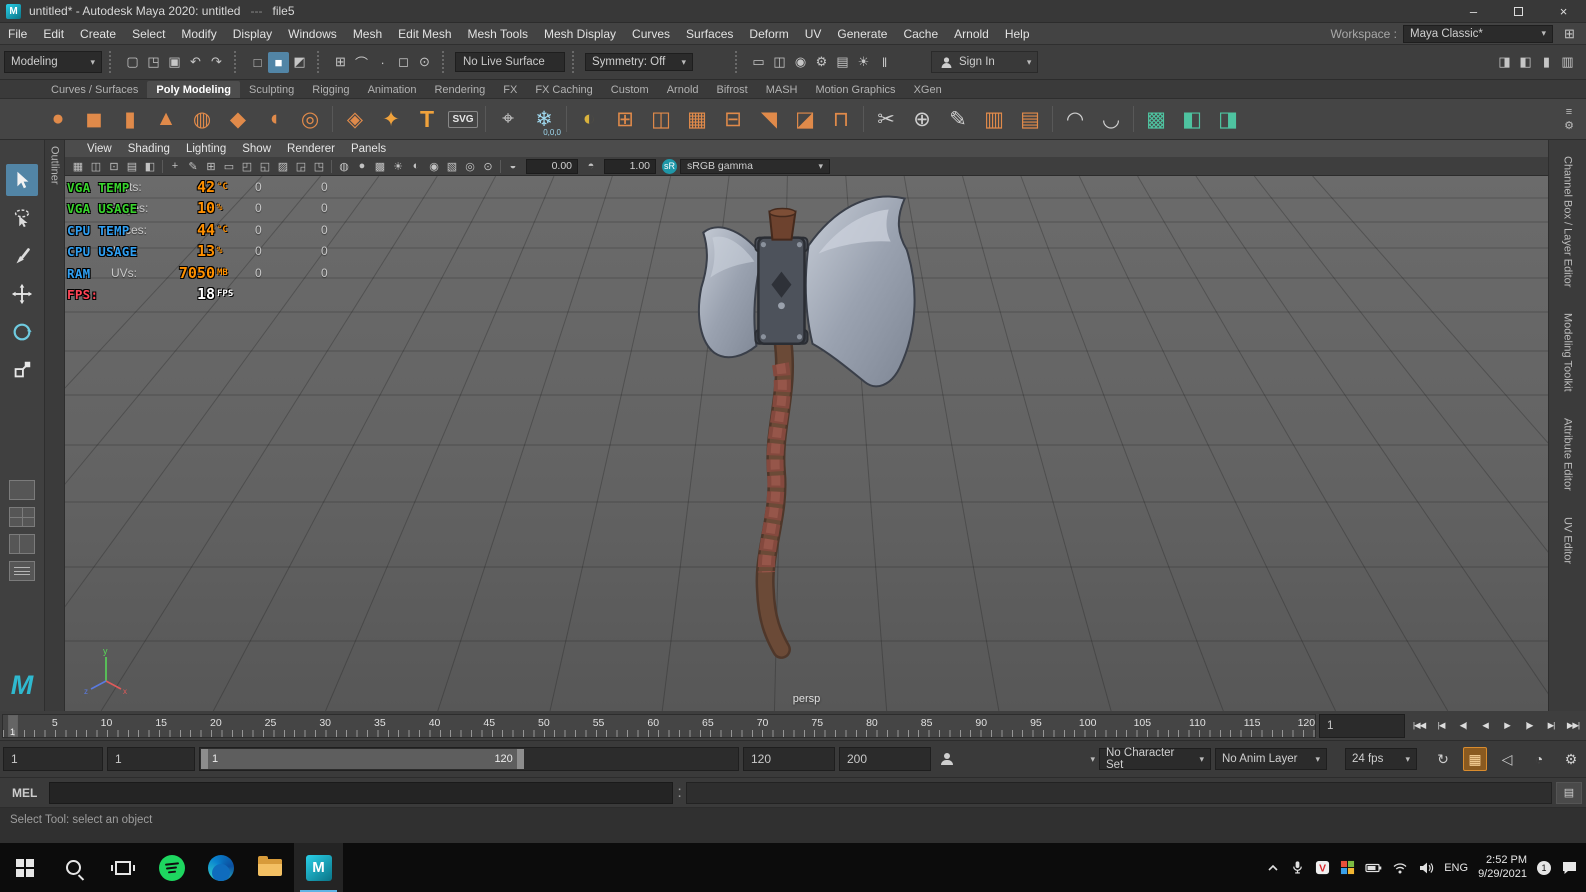 Image resolution: width=1586 pixels, height=892 pixels. What do you see at coordinates (1502, 868) in the screenshot?
I see `taskbar-clock: 2:52 PM 9/29/2021` at bounding box center [1502, 868].